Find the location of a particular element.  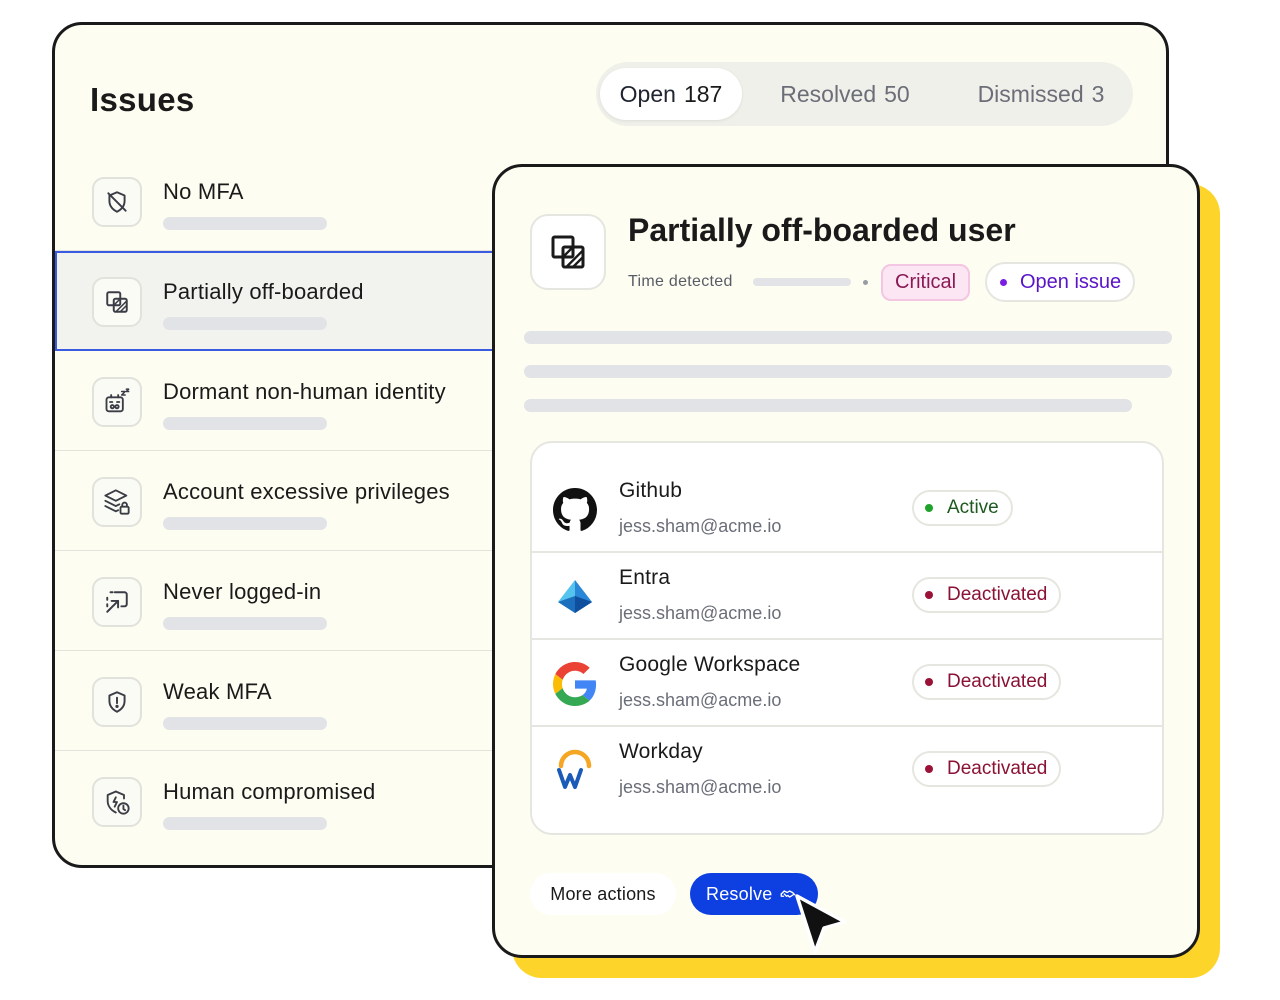

account-app-name: Google Workspace is located at coordinates (710, 664).